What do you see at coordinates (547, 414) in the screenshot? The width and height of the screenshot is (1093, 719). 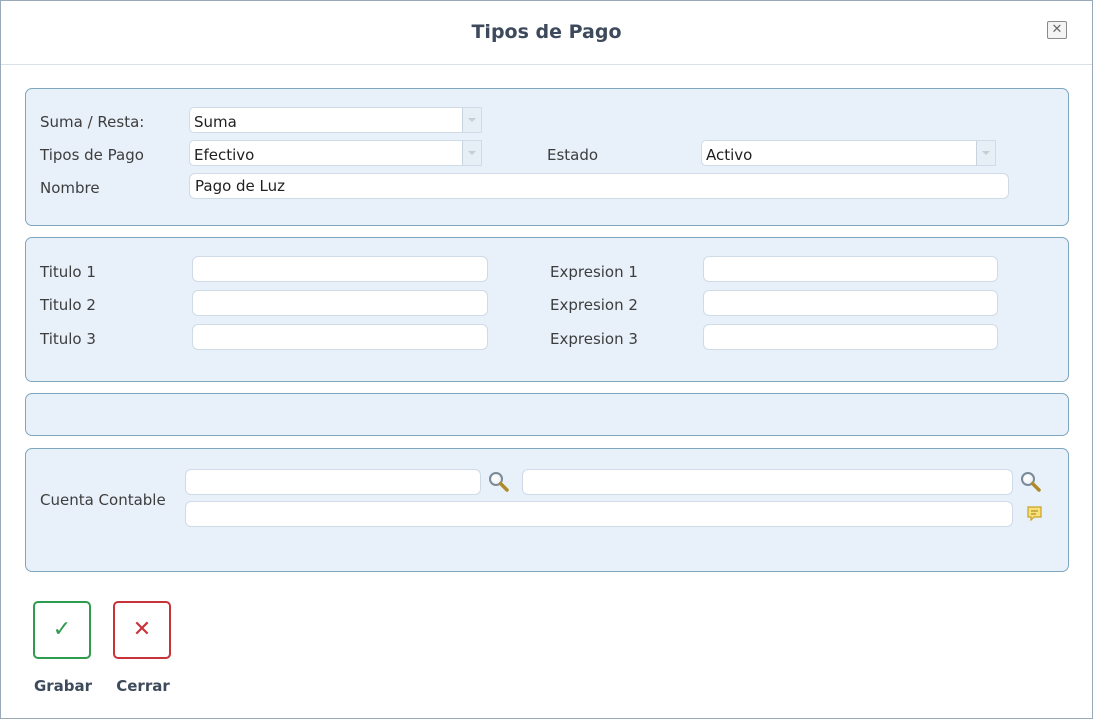 I see `empty-panel` at bounding box center [547, 414].